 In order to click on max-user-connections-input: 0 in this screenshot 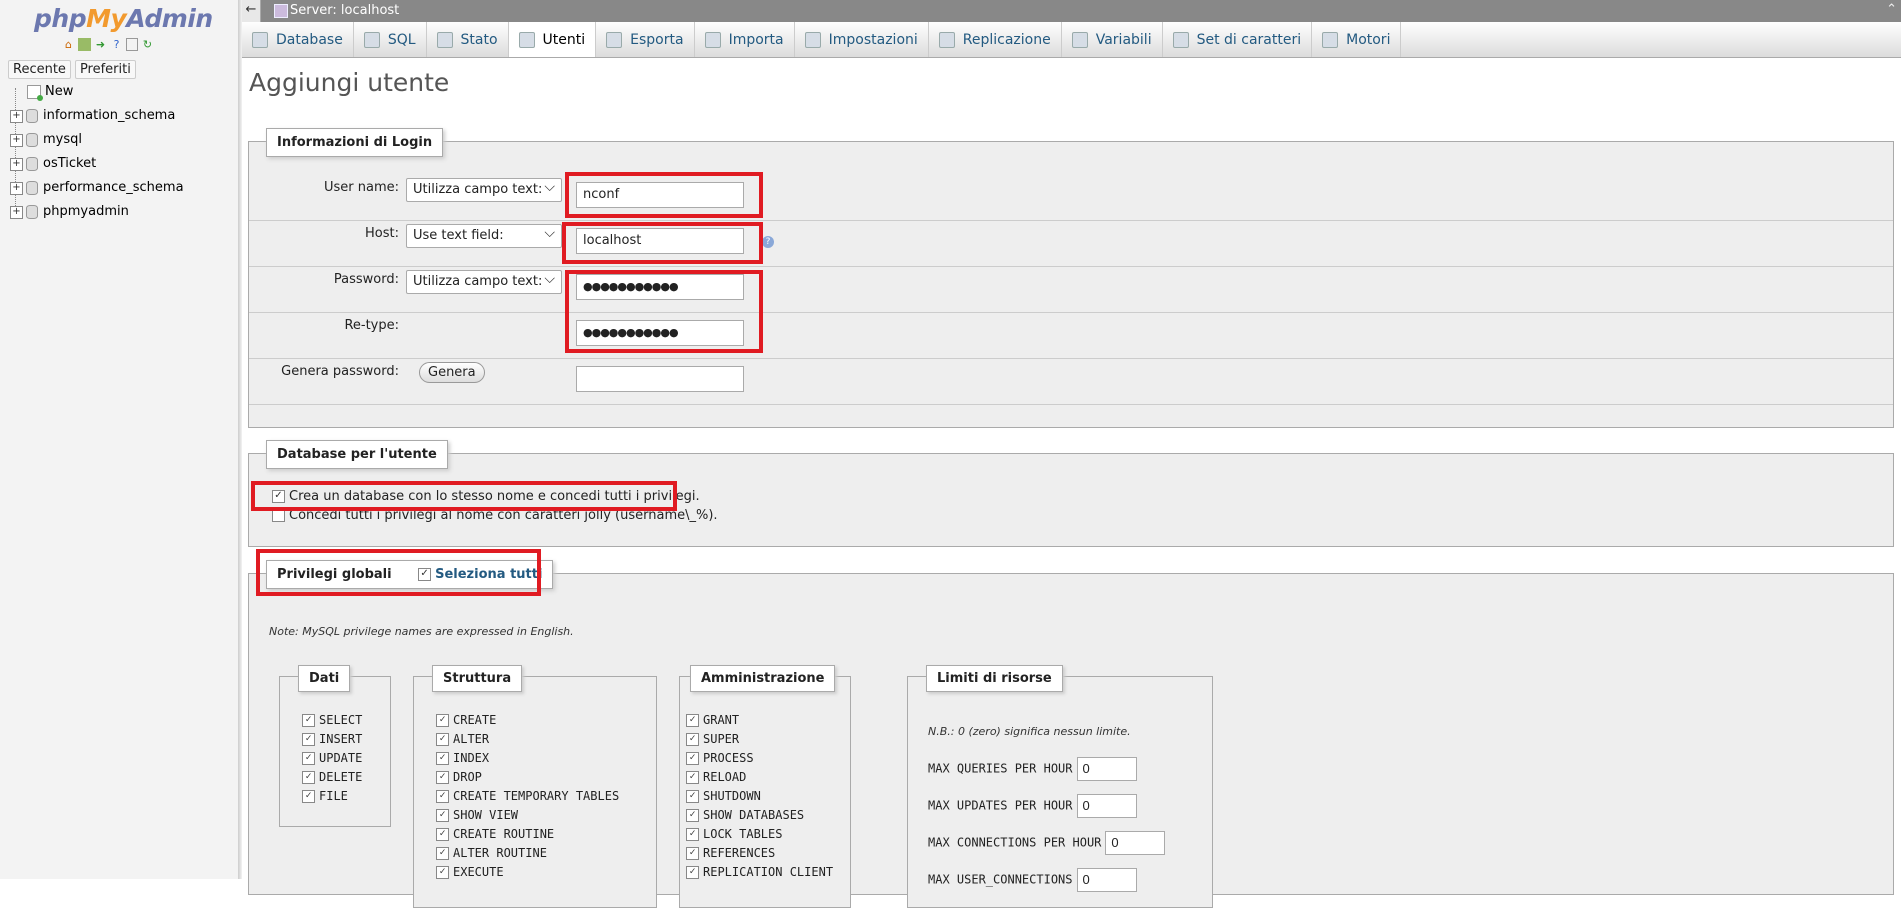, I will do `click(1106, 880)`.